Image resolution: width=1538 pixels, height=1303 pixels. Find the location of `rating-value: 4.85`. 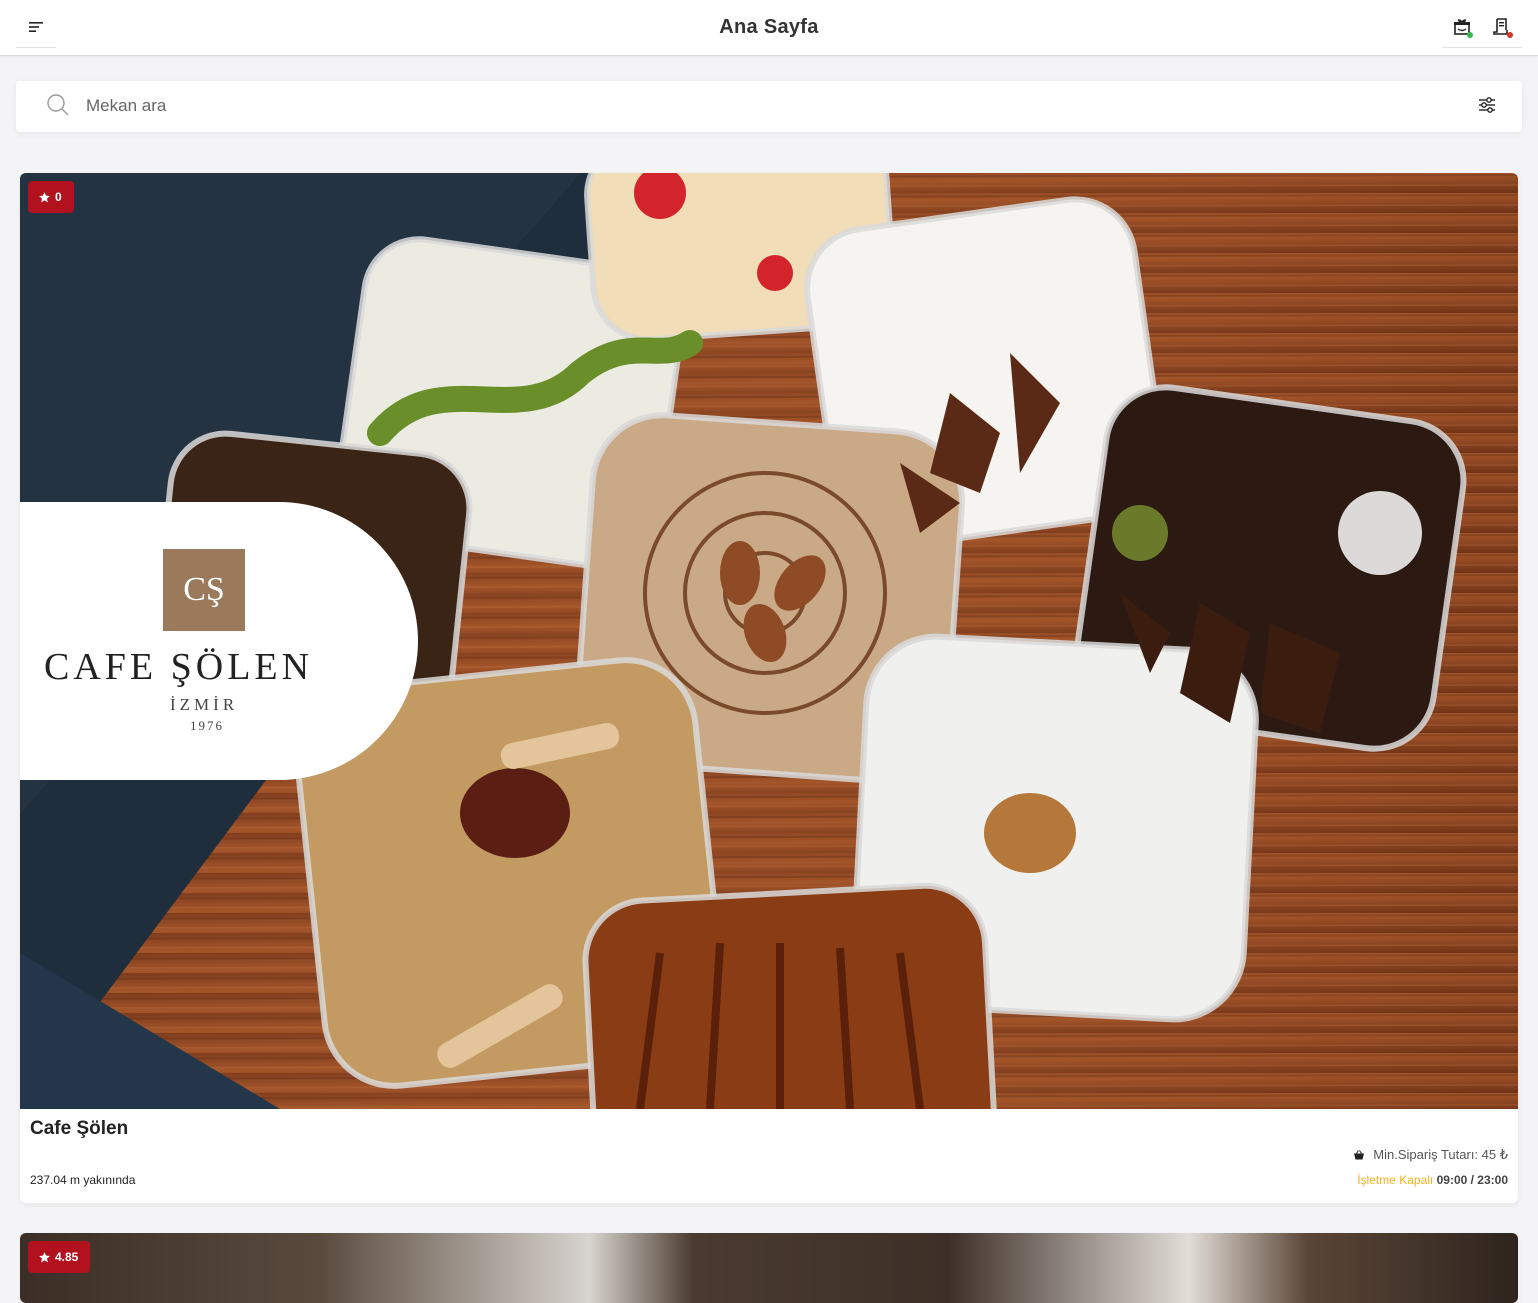

rating-value: 4.85 is located at coordinates (67, 1257).